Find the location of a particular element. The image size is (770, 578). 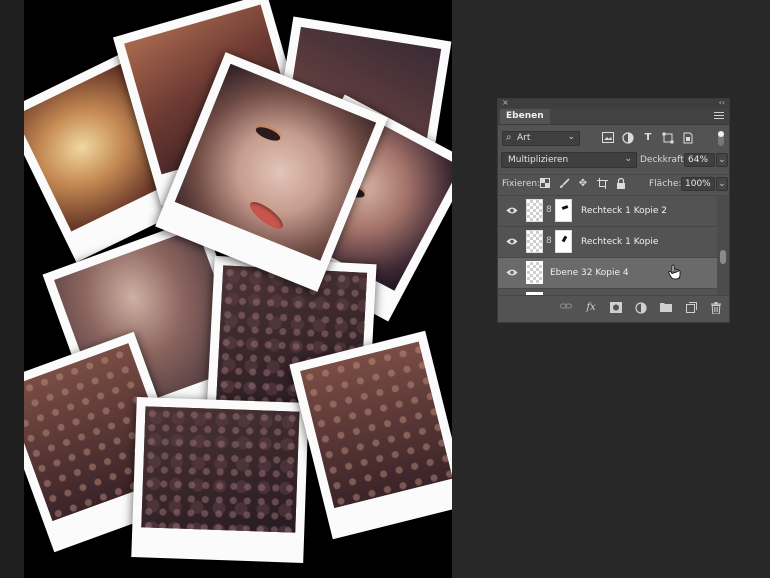

lock-position-move-icon: ✥ is located at coordinates (583, 183).